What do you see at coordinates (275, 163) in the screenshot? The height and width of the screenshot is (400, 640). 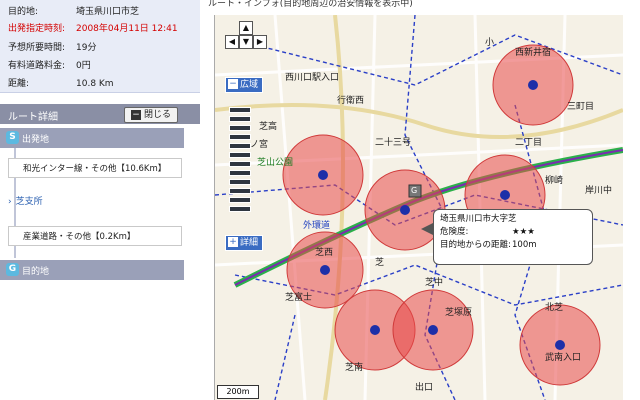 I see `map-label: 芝山公園` at bounding box center [275, 163].